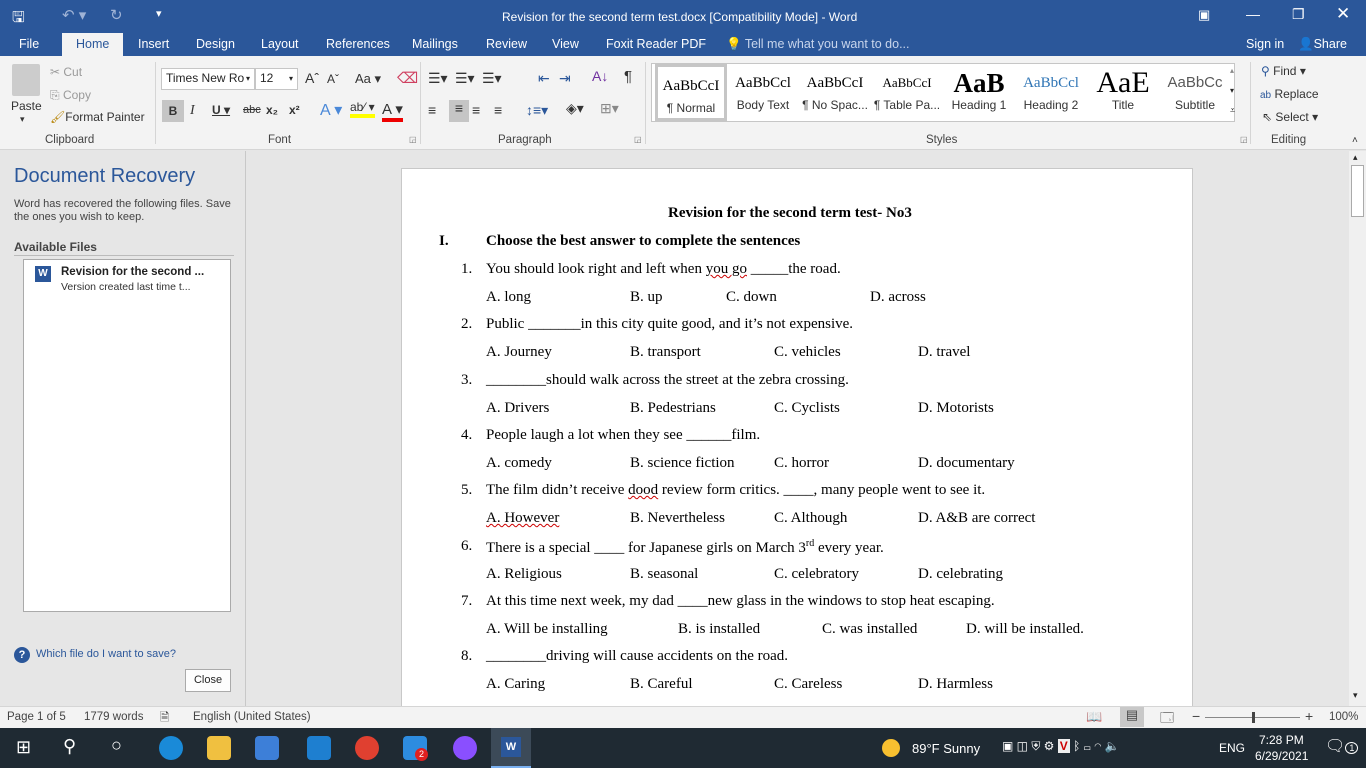  Describe the element at coordinates (1357, 191) in the screenshot. I see `scrollbar-thumb` at that location.